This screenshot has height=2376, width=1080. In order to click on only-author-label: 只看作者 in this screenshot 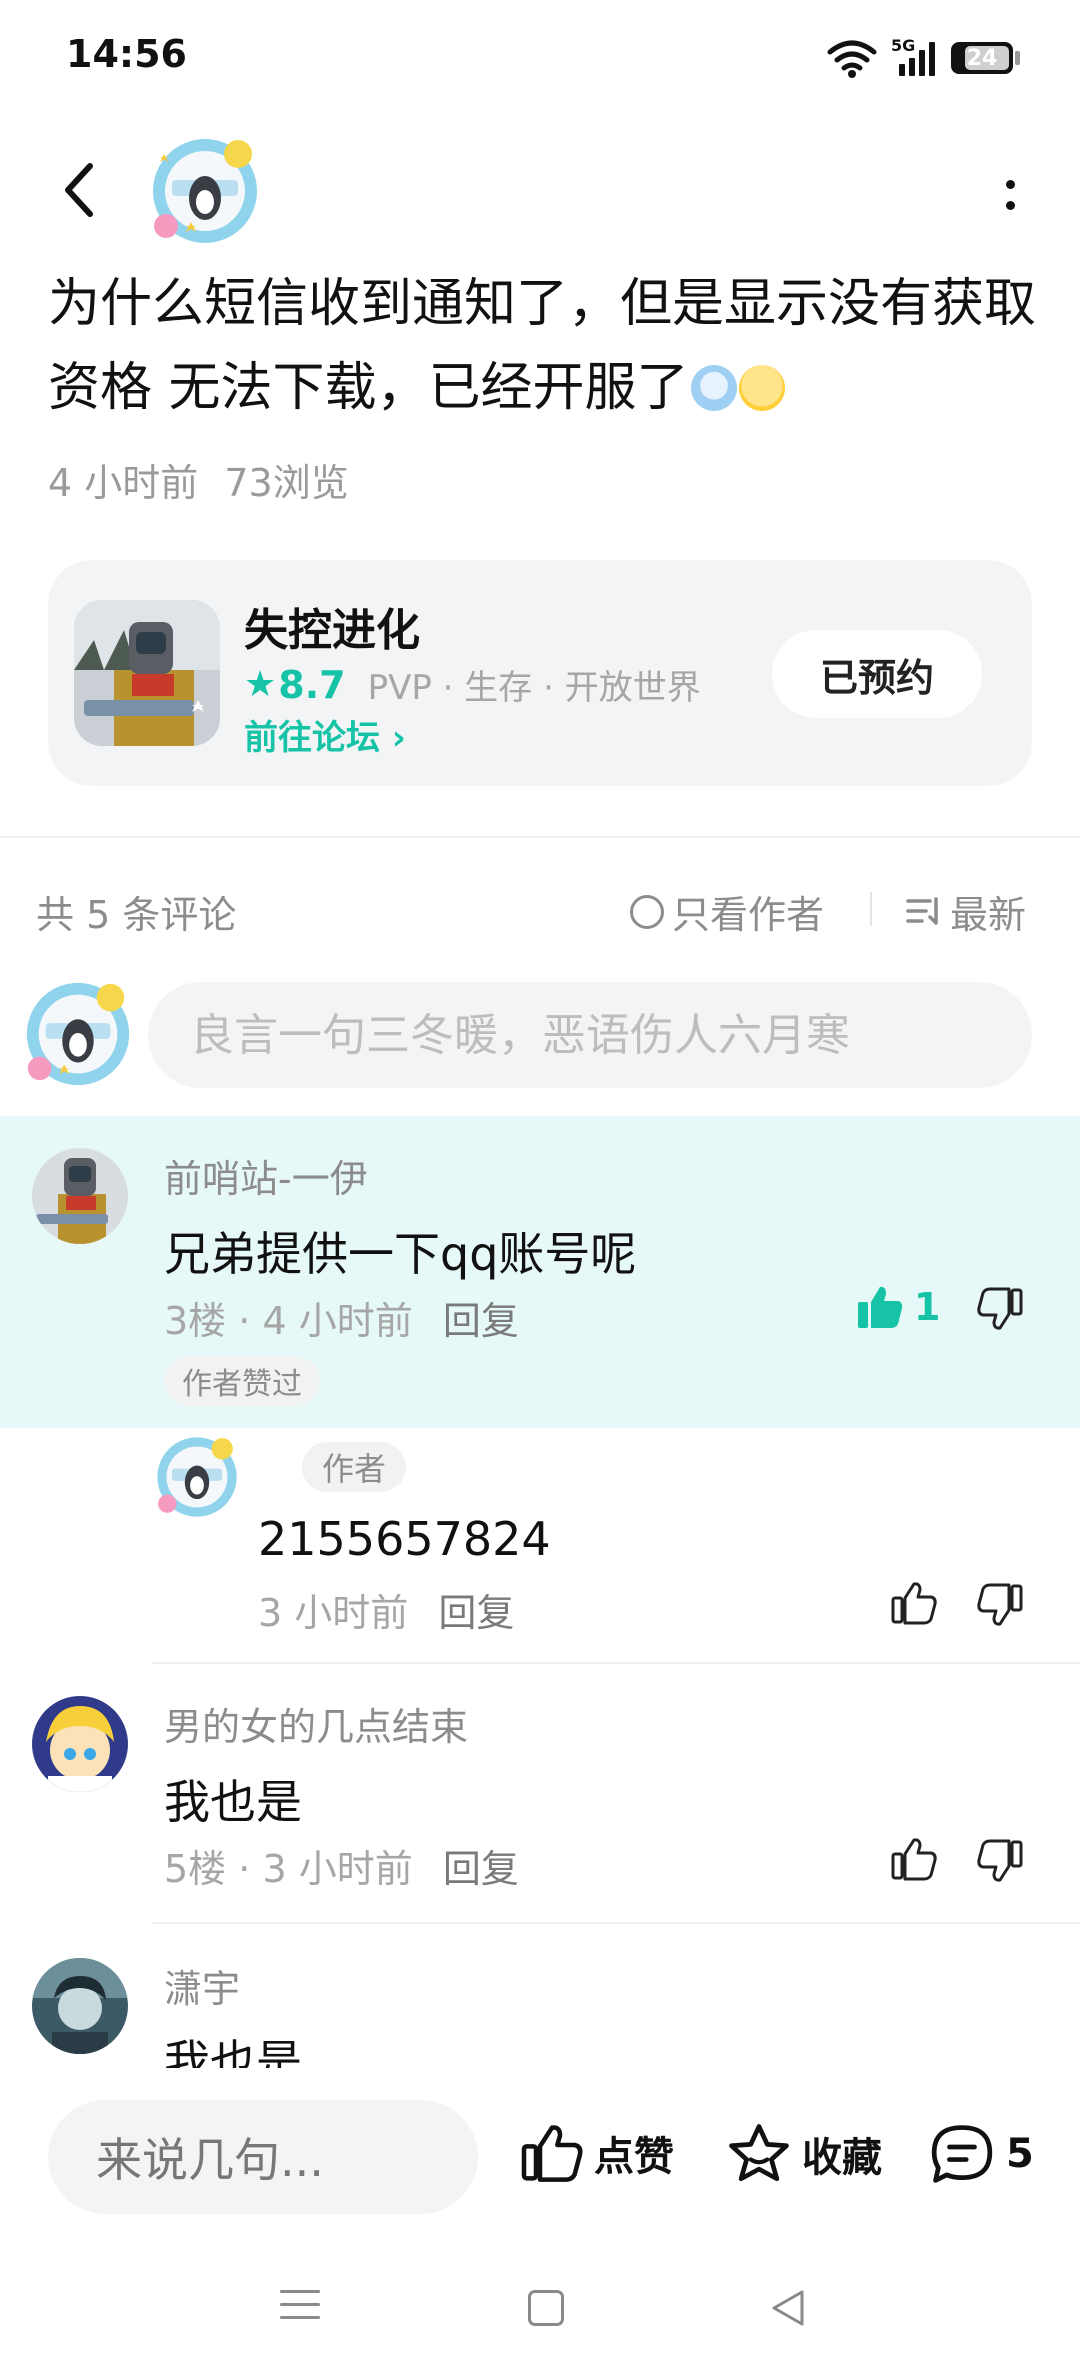, I will do `click(748, 915)`.